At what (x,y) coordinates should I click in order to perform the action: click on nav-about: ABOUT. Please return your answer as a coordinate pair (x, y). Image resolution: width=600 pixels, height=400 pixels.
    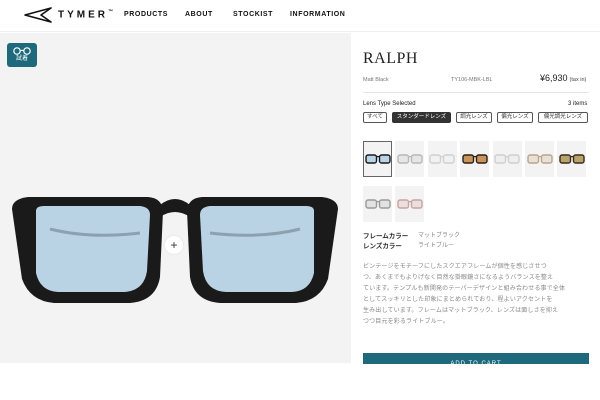
    Looking at the image, I should click on (199, 14).